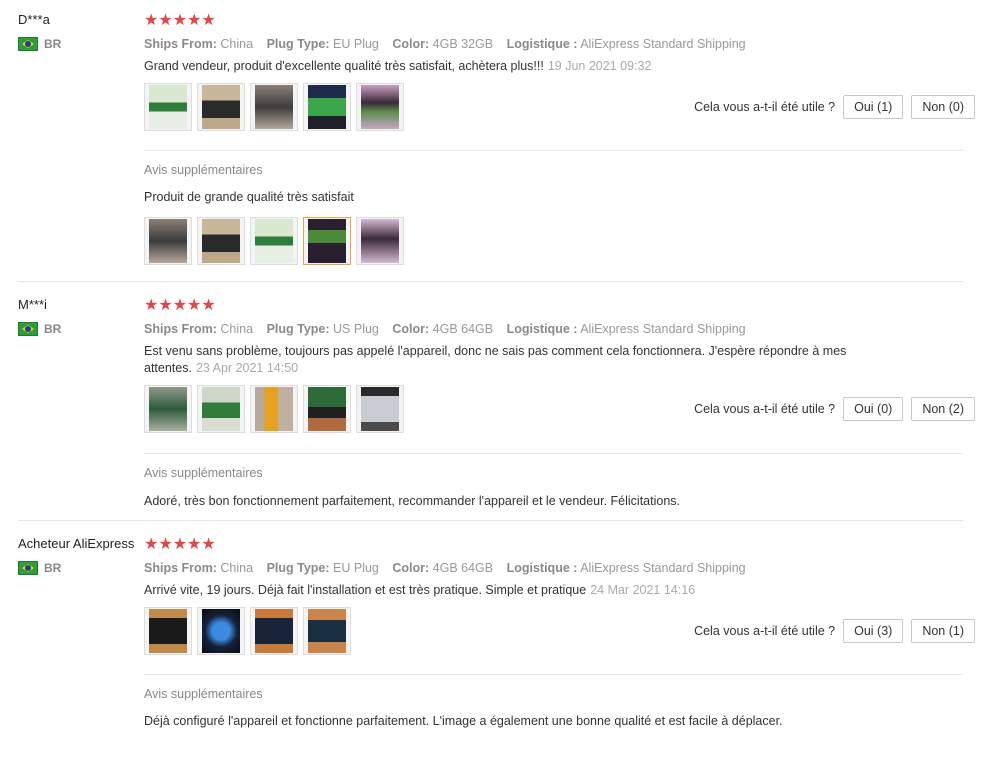  I want to click on review-photo-selected, so click(327, 241).